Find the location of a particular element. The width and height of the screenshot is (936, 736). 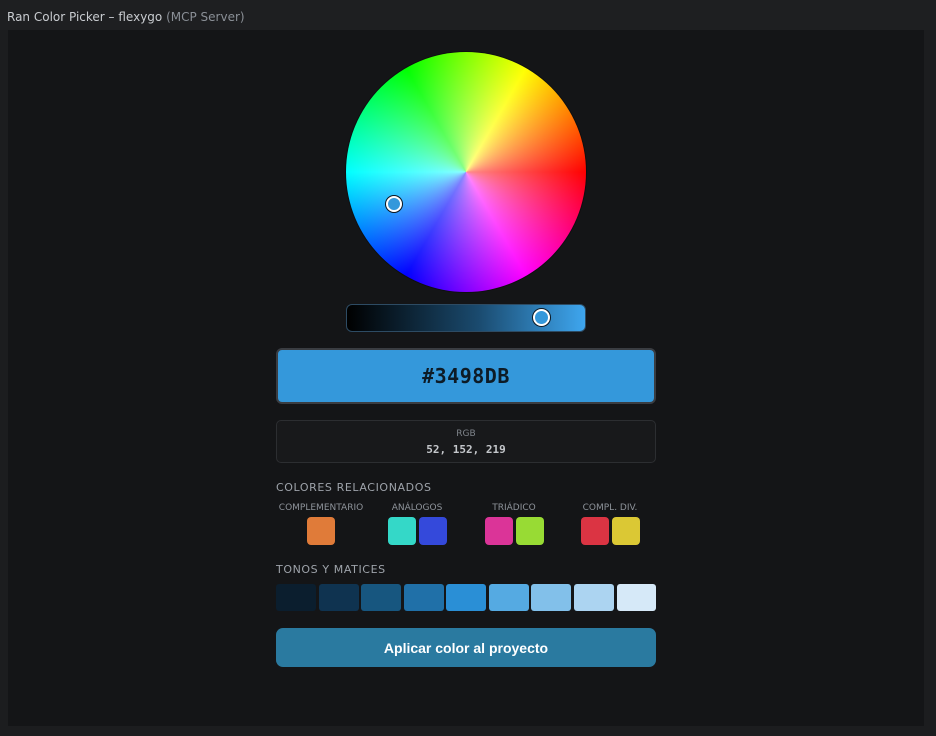

hex-value: #3498DB is located at coordinates (466, 376).